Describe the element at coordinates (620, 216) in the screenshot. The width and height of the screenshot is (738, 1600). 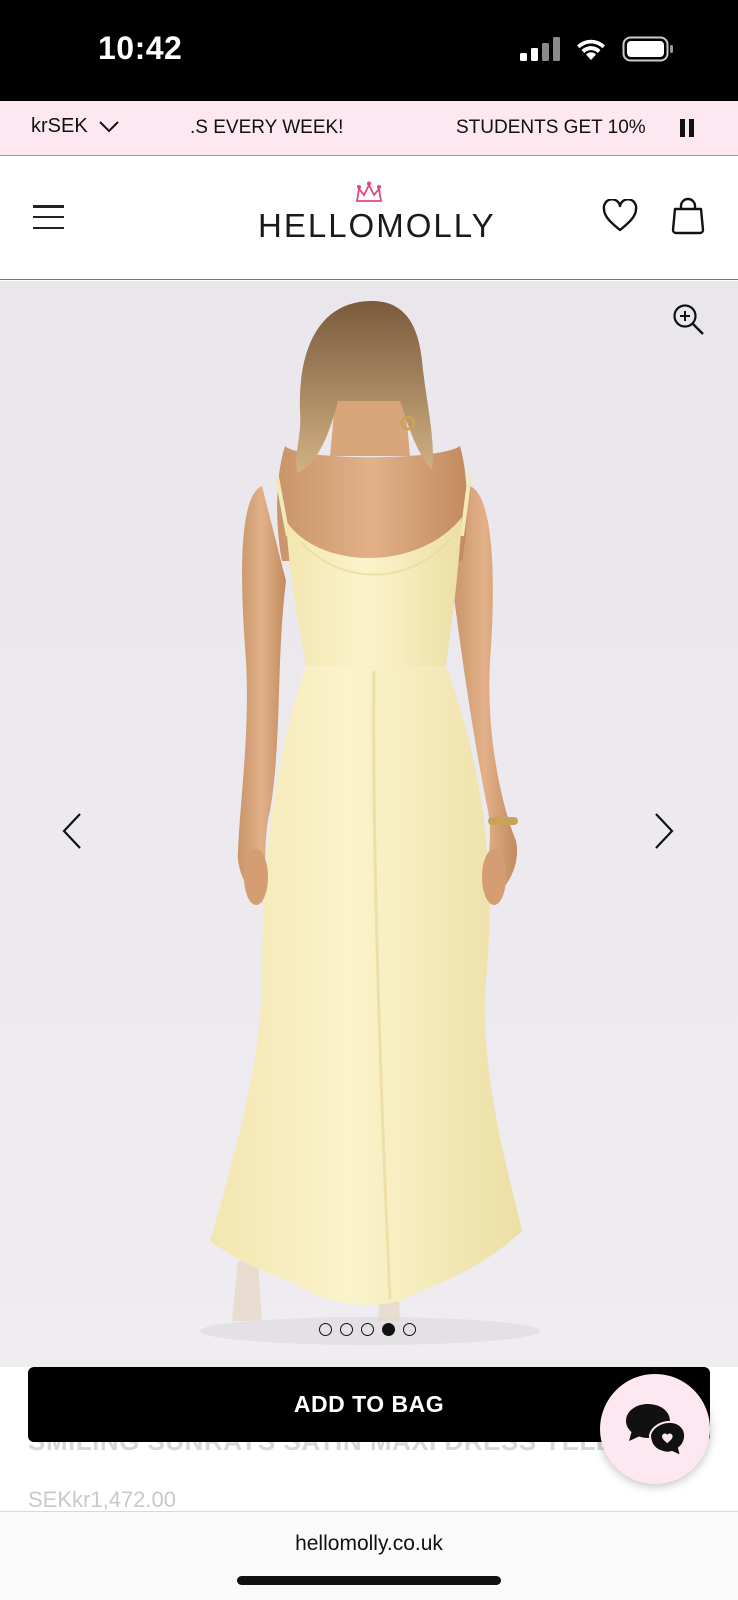
I see `heart-icon` at that location.